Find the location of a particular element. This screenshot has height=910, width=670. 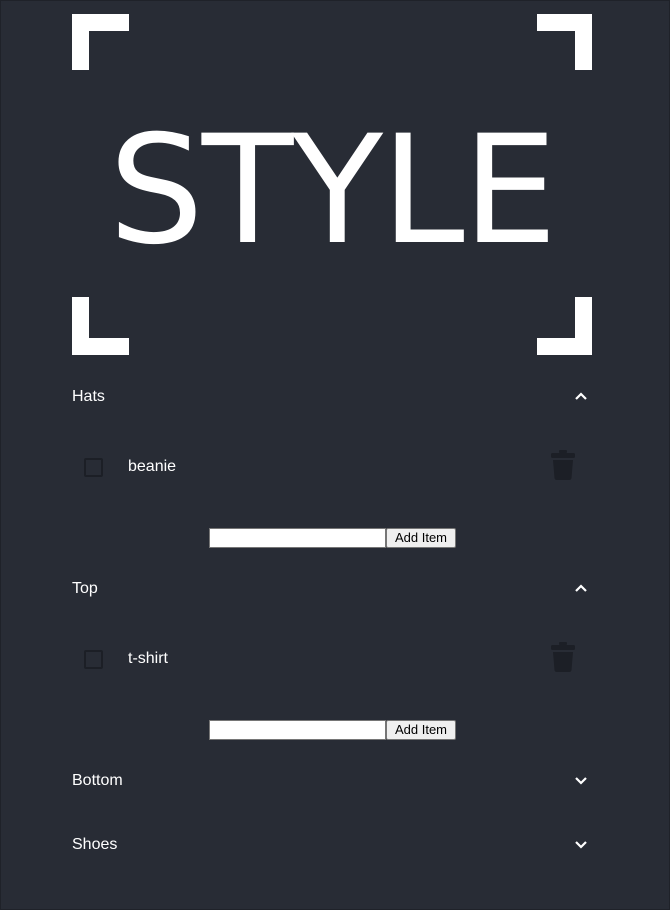

category-header-bottom: Bottom is located at coordinates (333, 781).